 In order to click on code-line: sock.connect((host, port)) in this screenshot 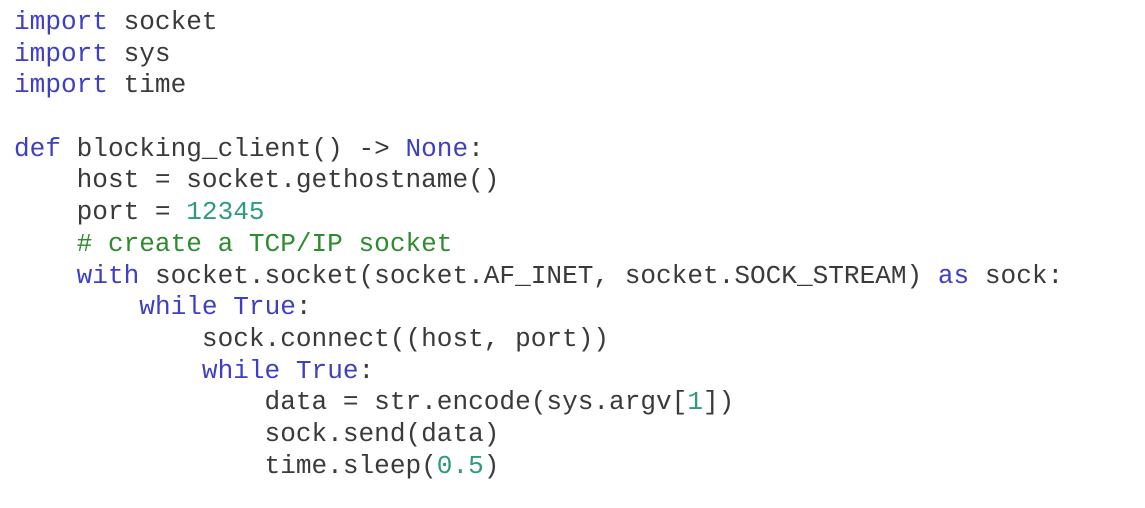, I will do `click(538, 340)`.